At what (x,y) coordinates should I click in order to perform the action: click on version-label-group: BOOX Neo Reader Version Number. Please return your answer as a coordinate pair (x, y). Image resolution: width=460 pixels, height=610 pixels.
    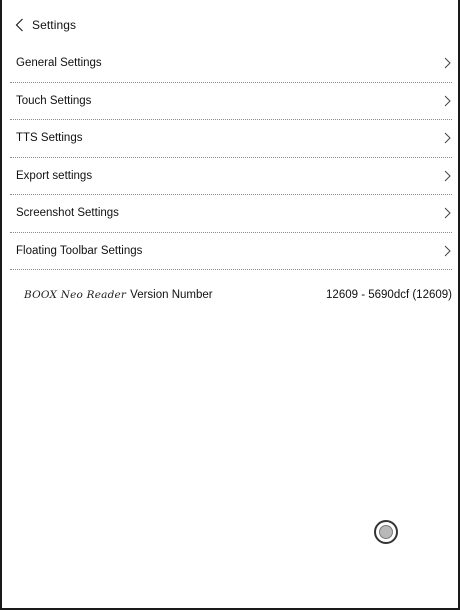
    Looking at the image, I should click on (118, 295).